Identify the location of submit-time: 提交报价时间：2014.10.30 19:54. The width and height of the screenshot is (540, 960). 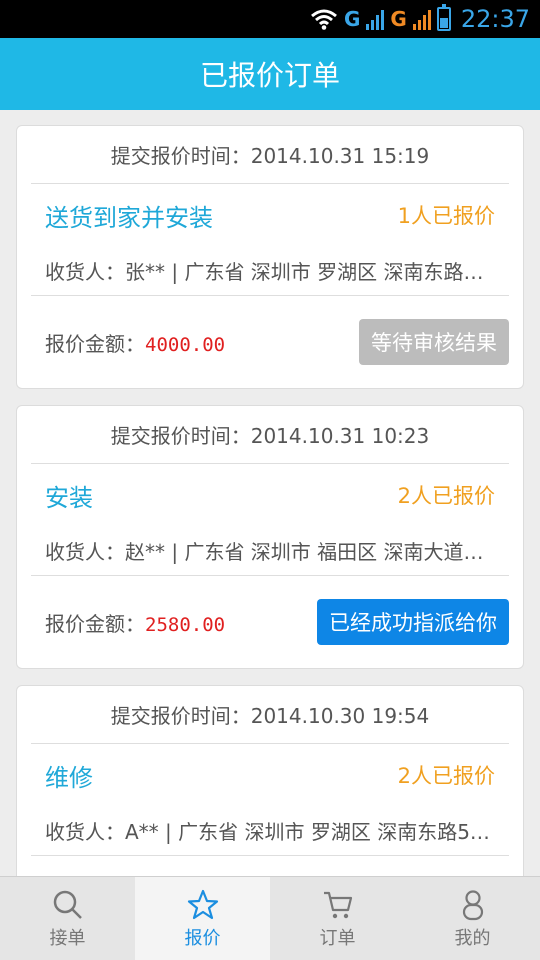
(270, 715).